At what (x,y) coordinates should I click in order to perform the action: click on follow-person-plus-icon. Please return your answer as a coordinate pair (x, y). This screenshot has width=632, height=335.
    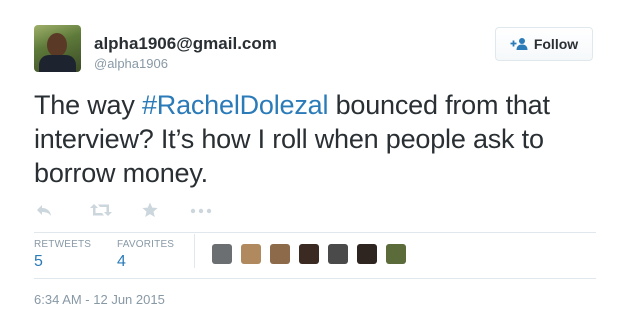
    Looking at the image, I should click on (519, 44).